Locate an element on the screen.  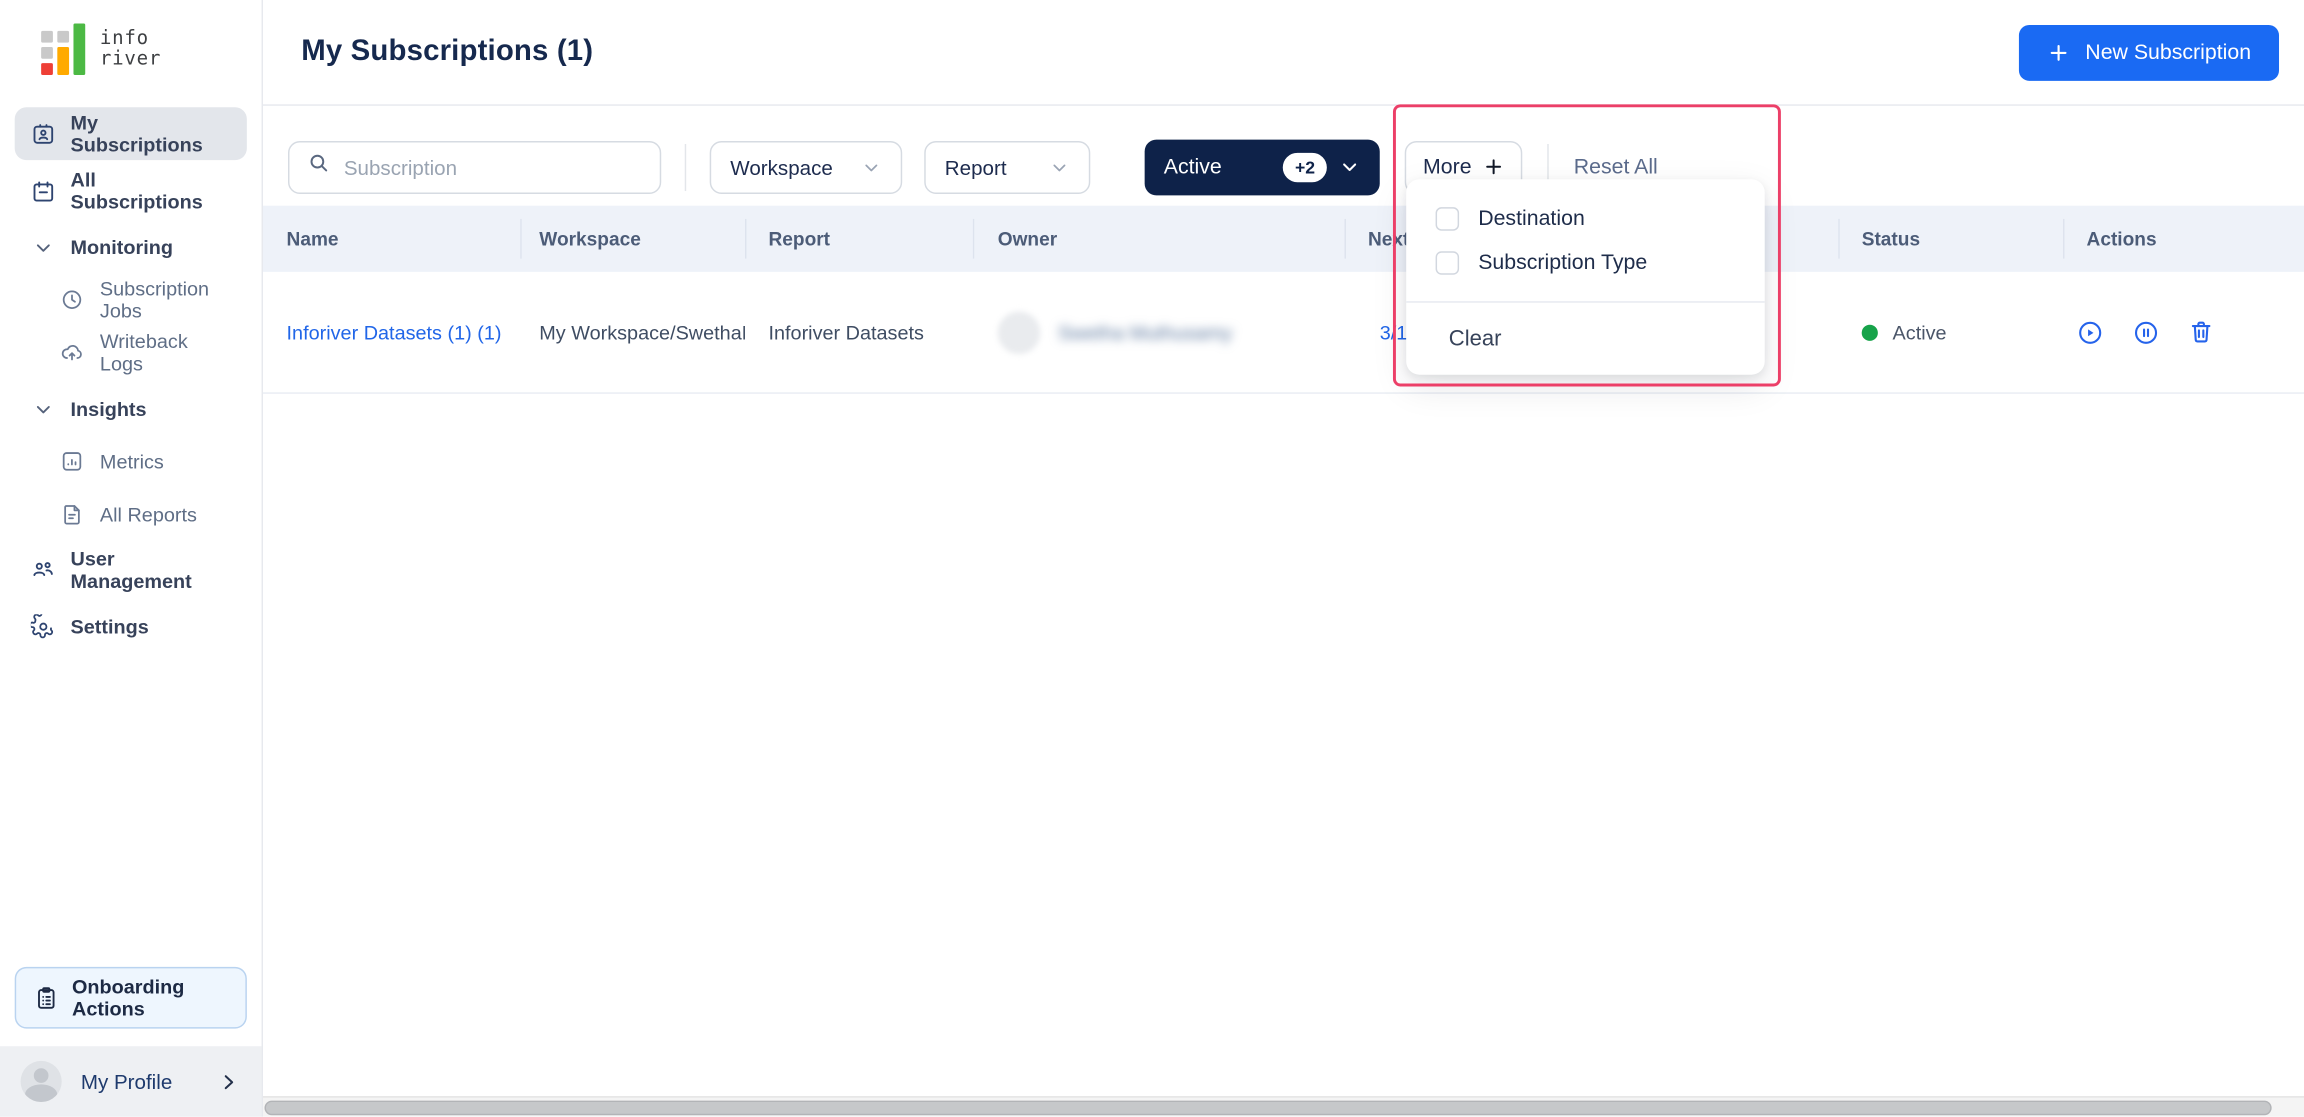
new-subscription-button: New Subscription is located at coordinates (2149, 52).